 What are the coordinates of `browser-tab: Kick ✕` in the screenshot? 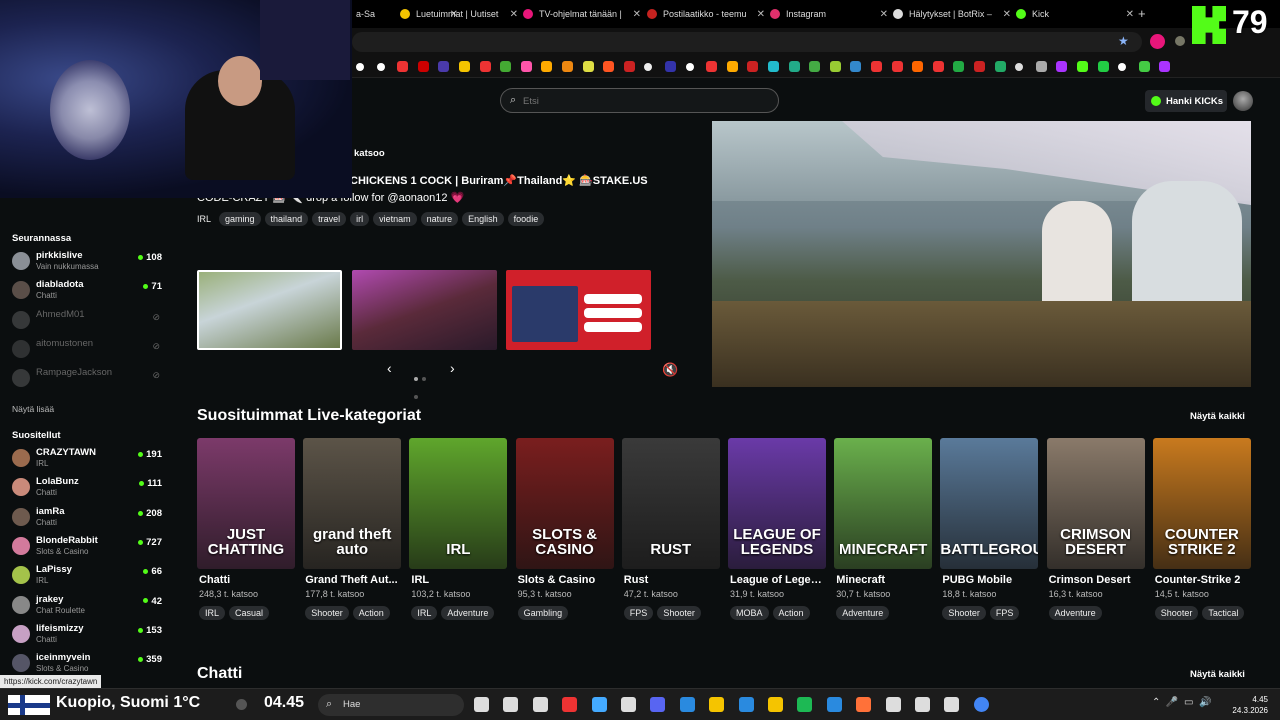 It's located at (1075, 14).